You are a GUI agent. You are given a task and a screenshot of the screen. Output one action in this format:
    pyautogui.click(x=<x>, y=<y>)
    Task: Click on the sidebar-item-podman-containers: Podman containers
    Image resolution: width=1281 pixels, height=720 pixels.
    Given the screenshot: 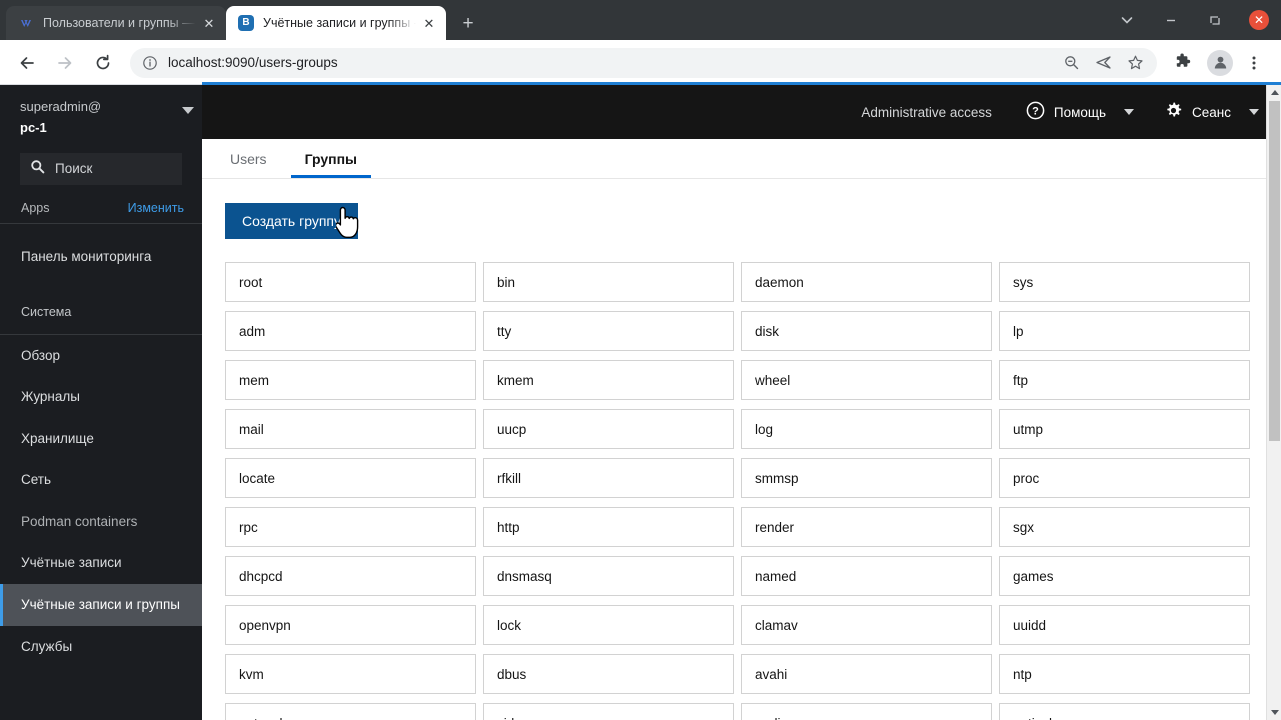 What is the action you would take?
    pyautogui.click(x=101, y=522)
    